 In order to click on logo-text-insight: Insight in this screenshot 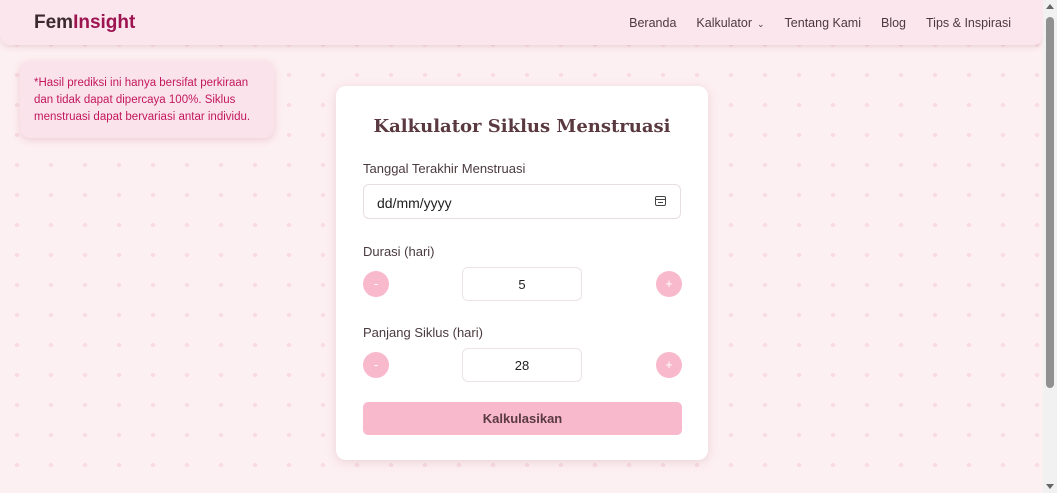, I will do `click(104, 22)`.